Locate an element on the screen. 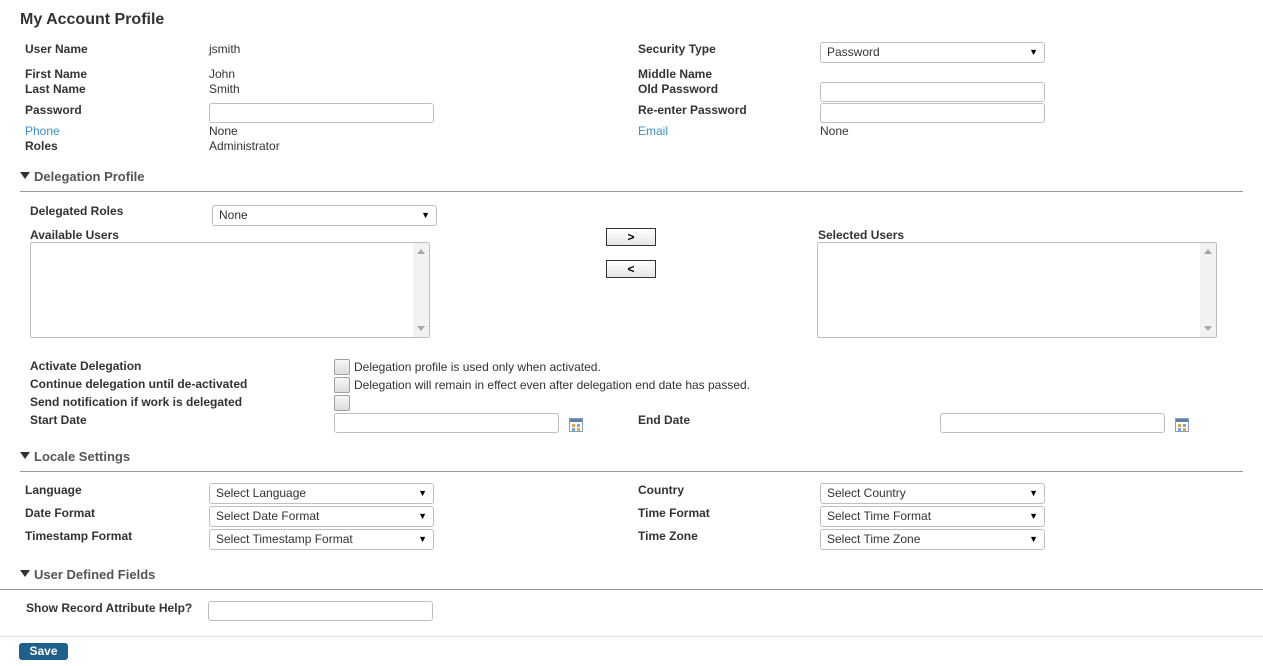  time-format-select: Select Time Format ▼ is located at coordinates (932, 516).